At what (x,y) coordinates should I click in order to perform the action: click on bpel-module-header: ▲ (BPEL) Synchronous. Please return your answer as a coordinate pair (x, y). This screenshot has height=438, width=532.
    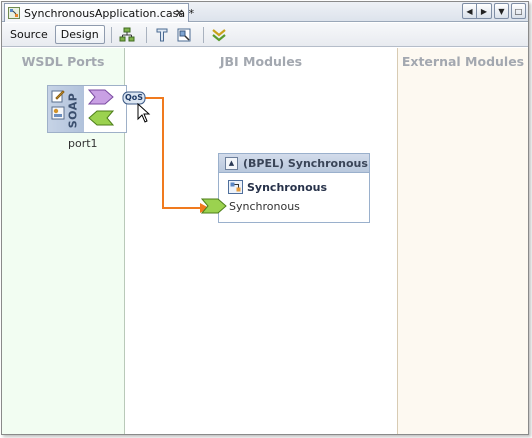
    Looking at the image, I should click on (294, 163).